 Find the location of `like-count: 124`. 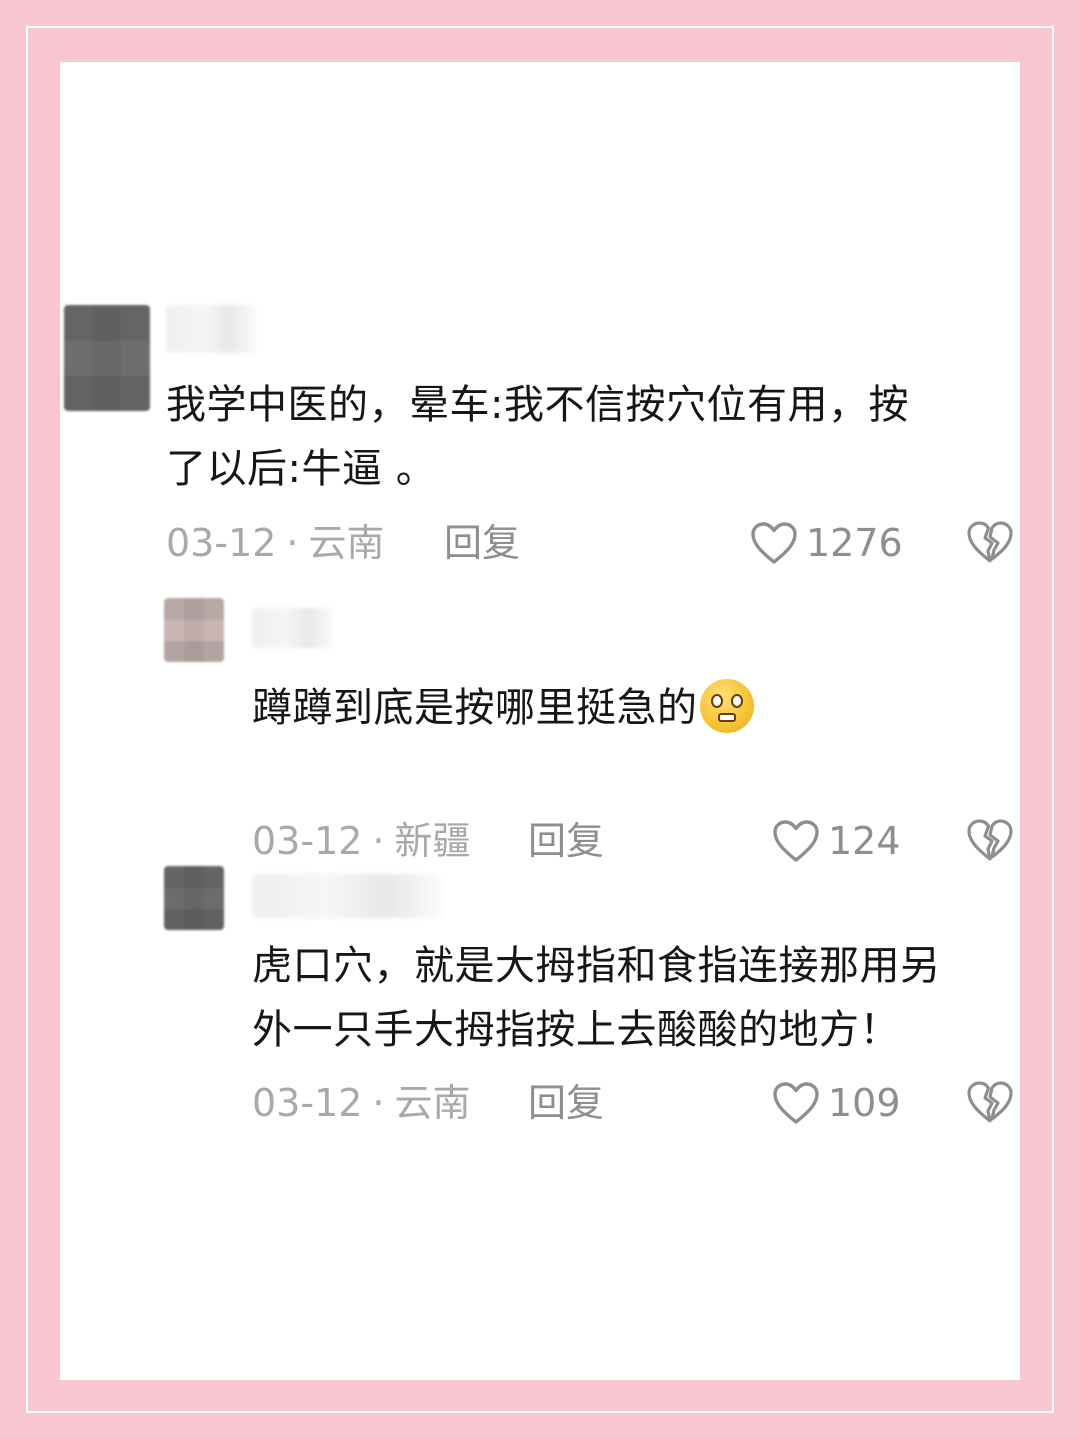

like-count: 124 is located at coordinates (864, 841).